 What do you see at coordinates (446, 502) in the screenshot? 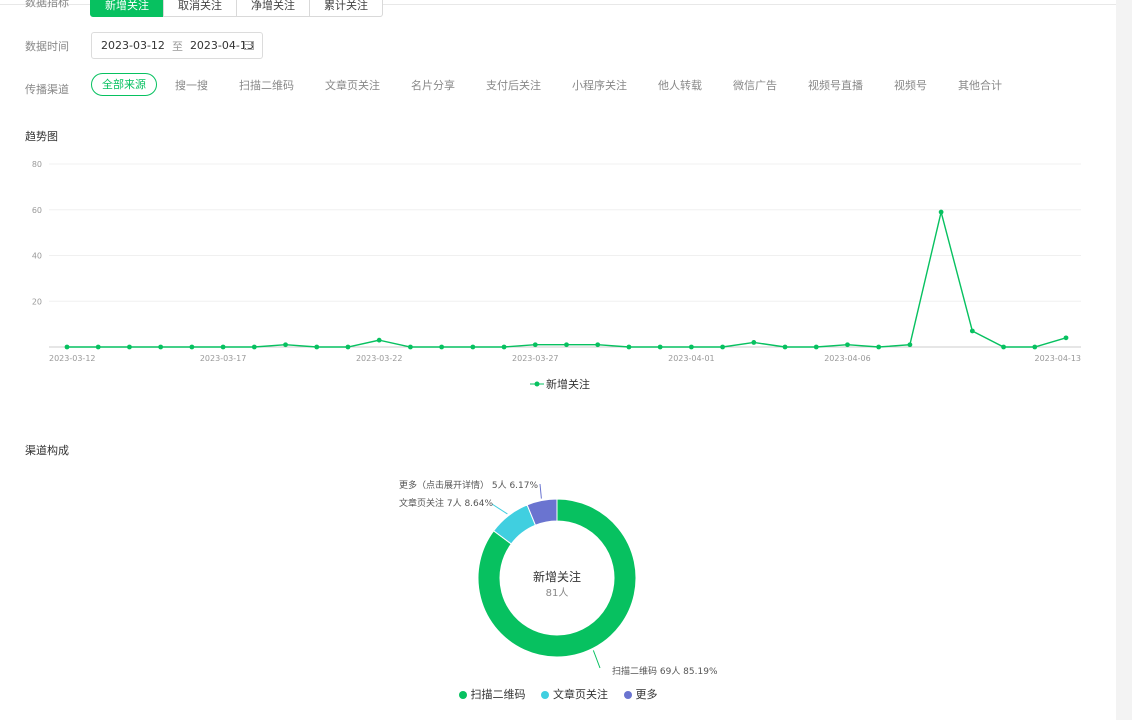
I see `pie-label-article: 文章页关注 7人 8.64%` at bounding box center [446, 502].